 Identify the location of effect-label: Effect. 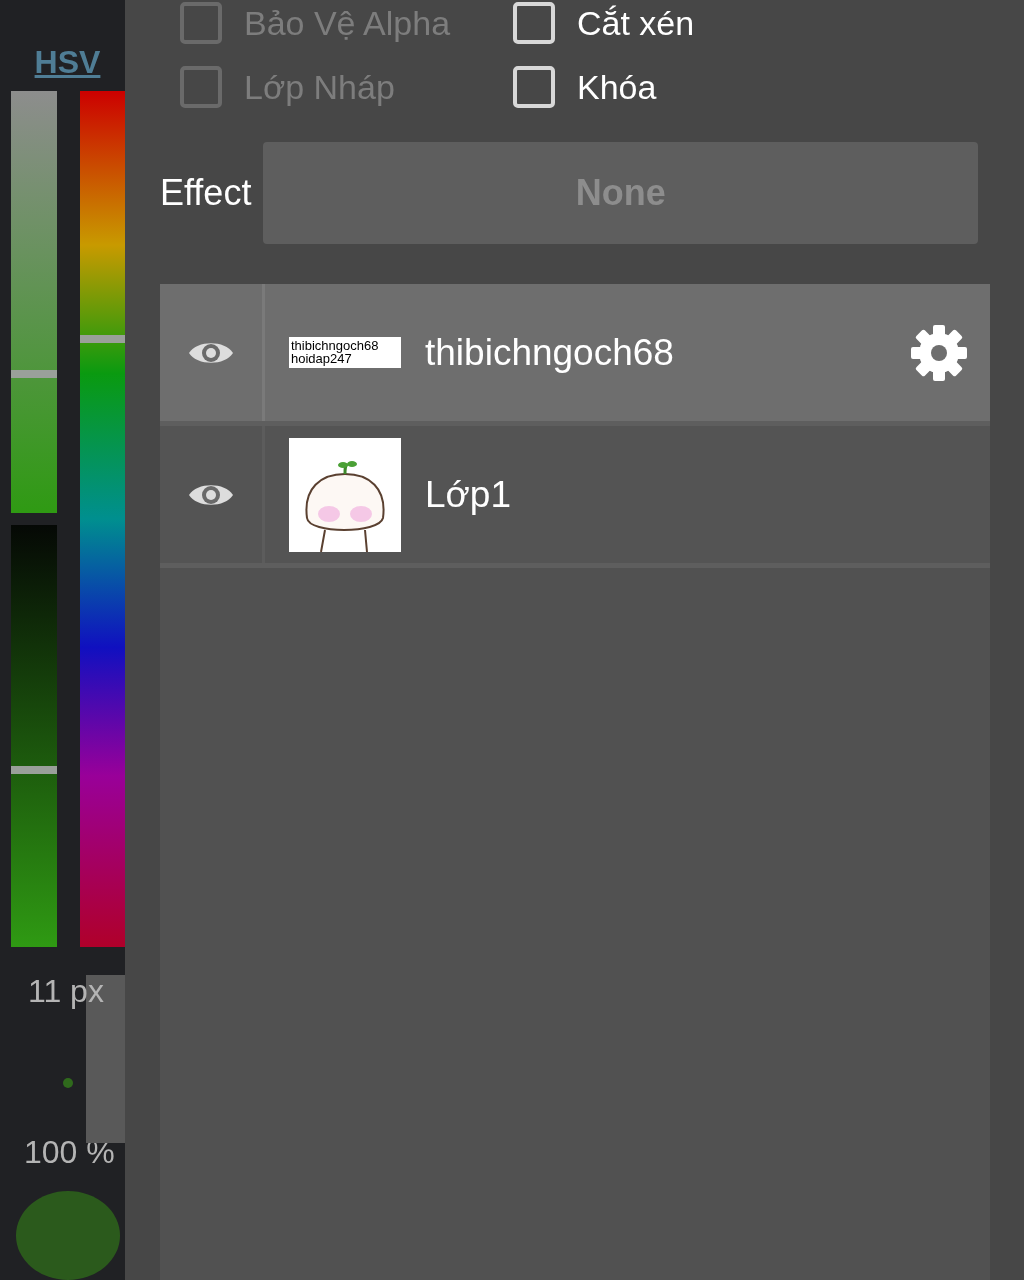
(206, 193).